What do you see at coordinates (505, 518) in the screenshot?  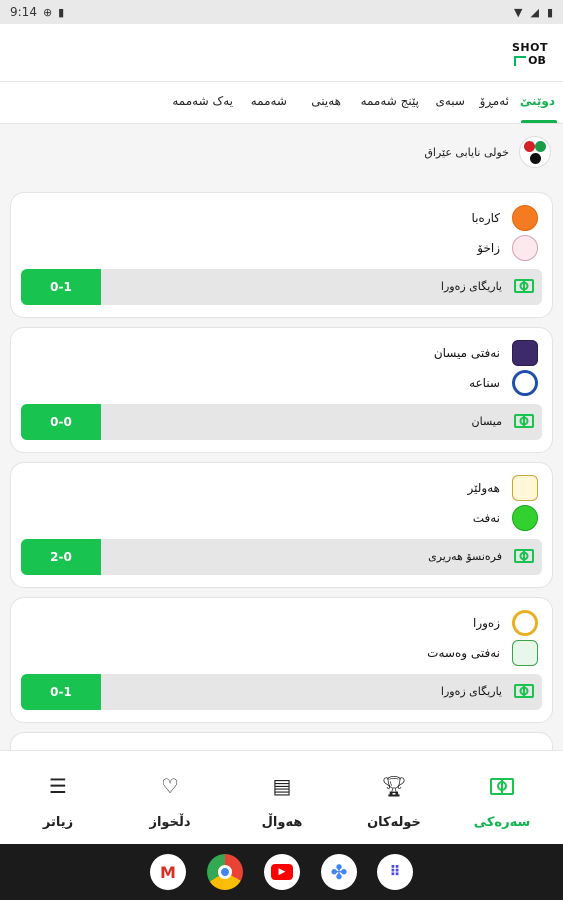 I see `away-team: نەفت` at bounding box center [505, 518].